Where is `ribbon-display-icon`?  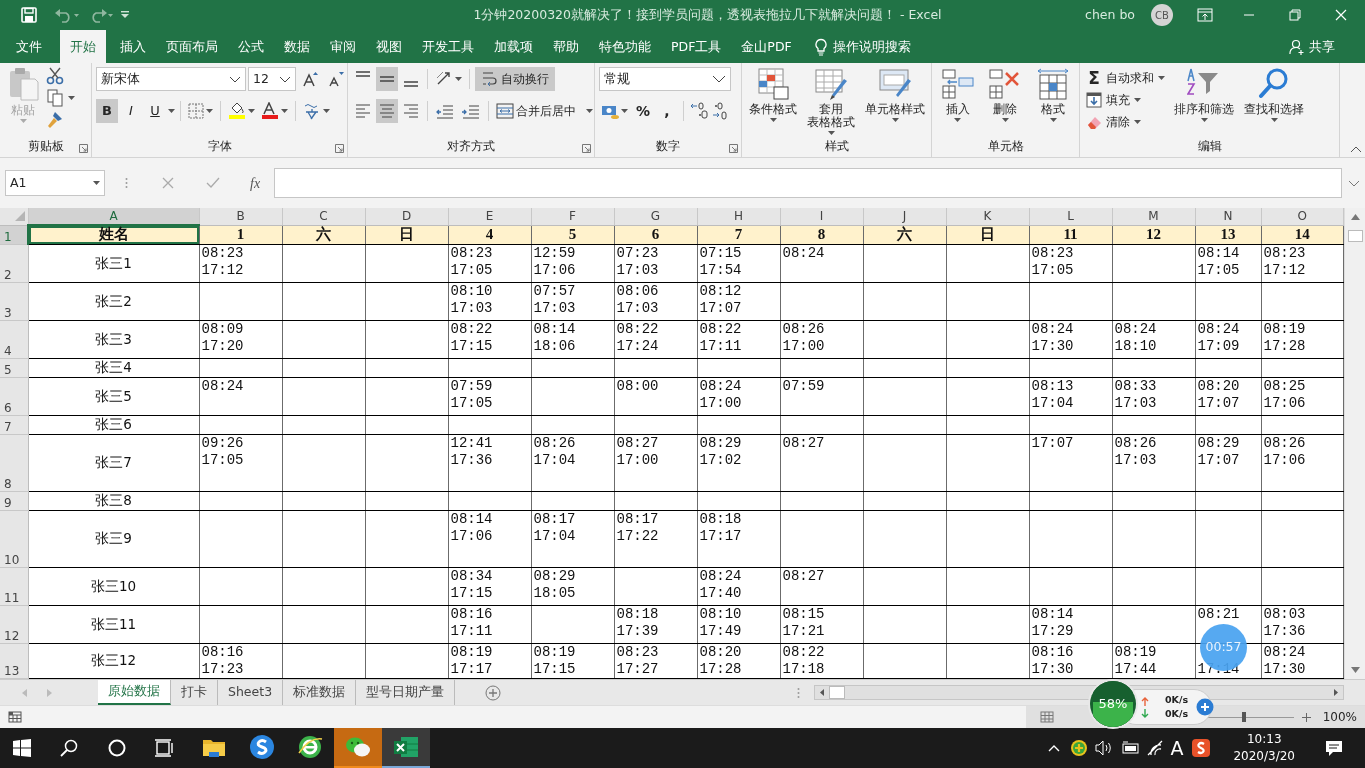
ribbon-display-icon is located at coordinates (1205, 15).